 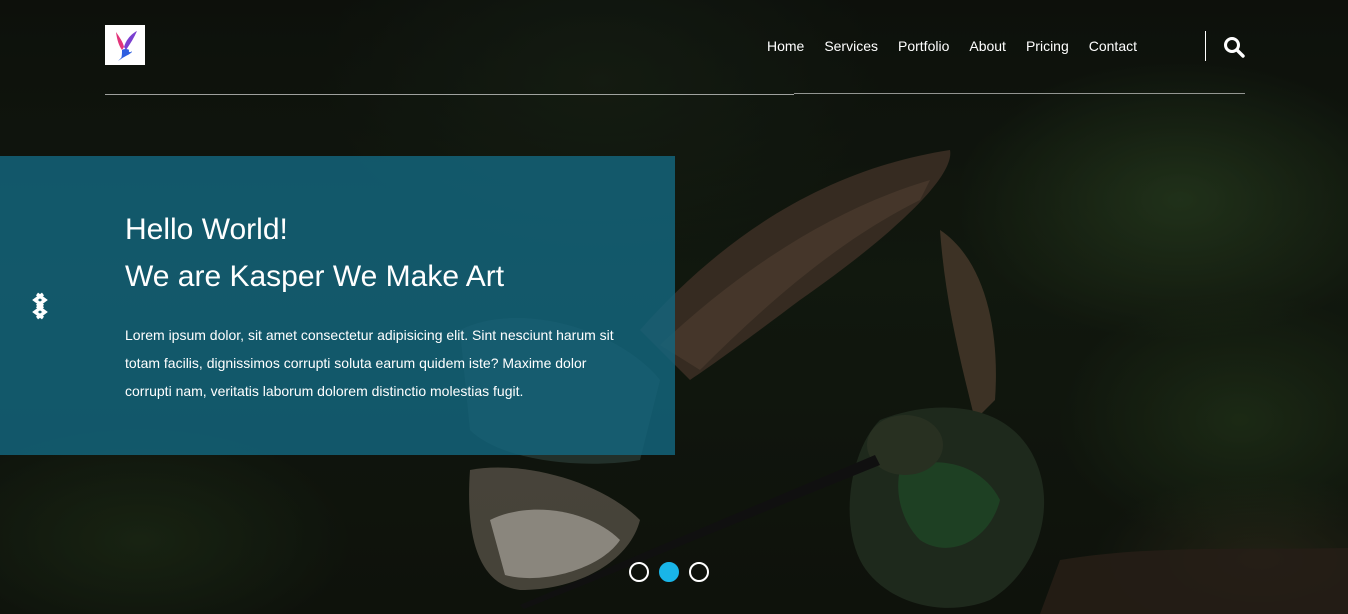 I want to click on nav-item-services: Services, so click(x=851, y=46).